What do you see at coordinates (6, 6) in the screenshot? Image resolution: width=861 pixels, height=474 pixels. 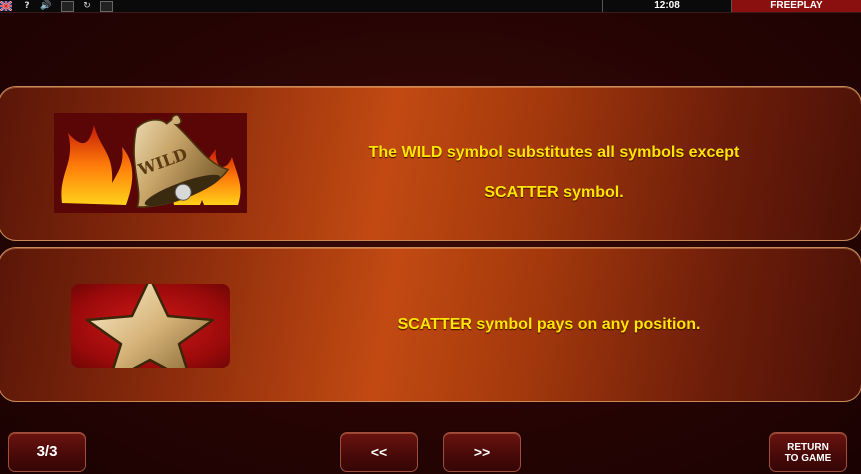 I see `uk-flag-icon` at bounding box center [6, 6].